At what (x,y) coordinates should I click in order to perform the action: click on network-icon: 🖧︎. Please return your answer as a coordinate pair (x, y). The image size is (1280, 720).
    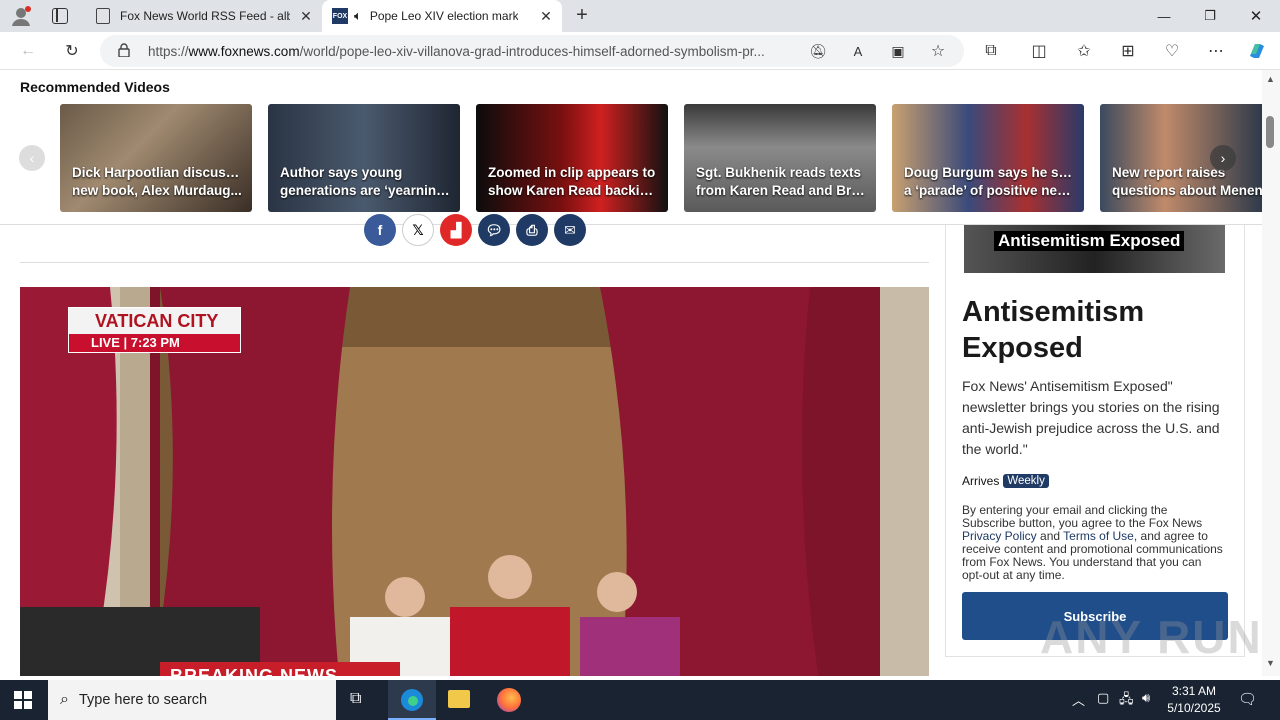
    Looking at the image, I should click on (1126, 701).